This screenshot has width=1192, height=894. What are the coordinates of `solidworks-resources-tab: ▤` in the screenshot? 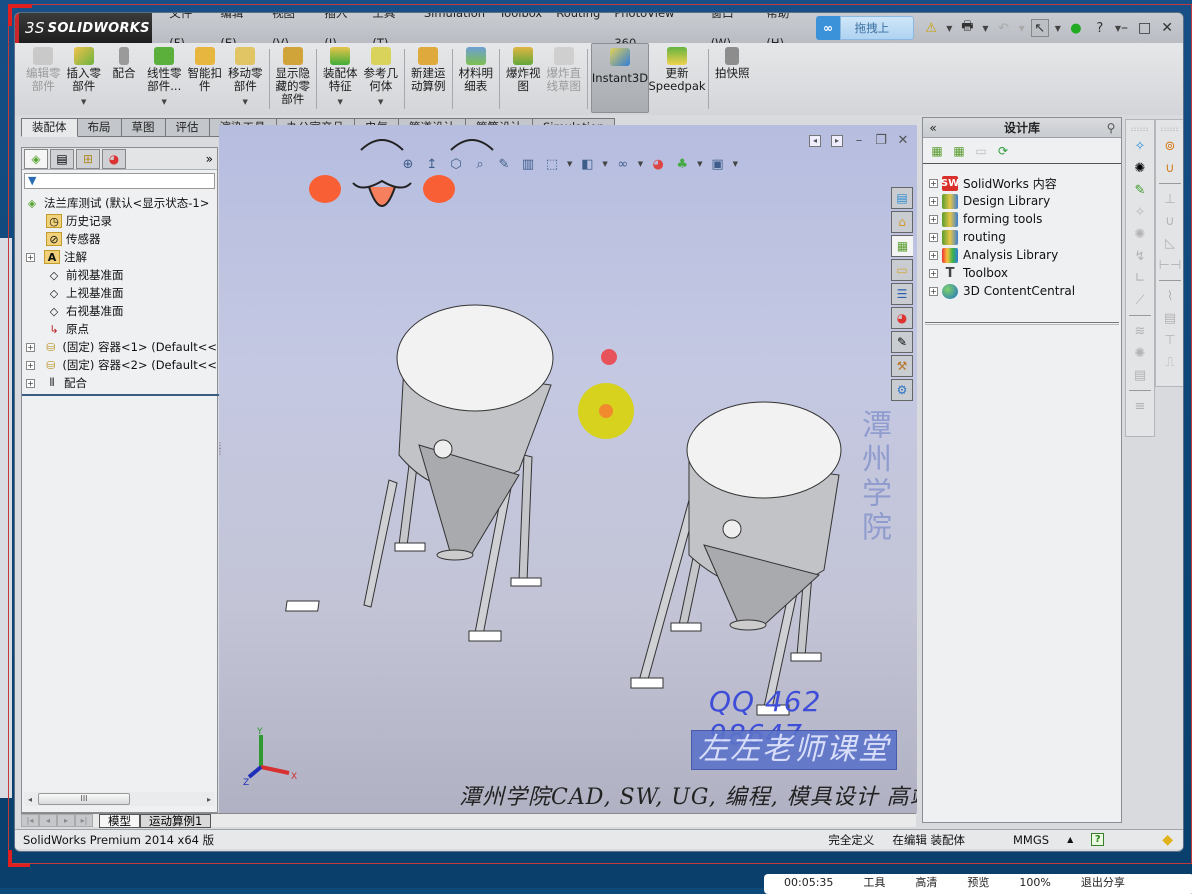 It's located at (902, 198).